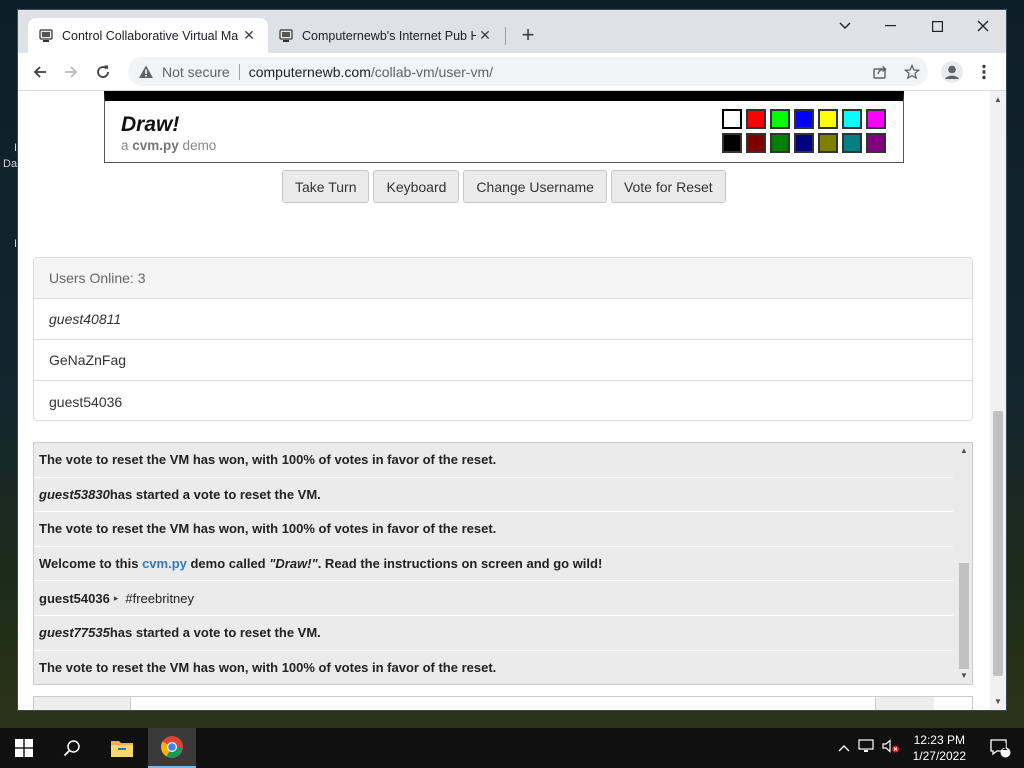  Describe the element at coordinates (939, 748) in the screenshot. I see `taskbar-clock: 12:23 PM 1/27/2022` at that location.